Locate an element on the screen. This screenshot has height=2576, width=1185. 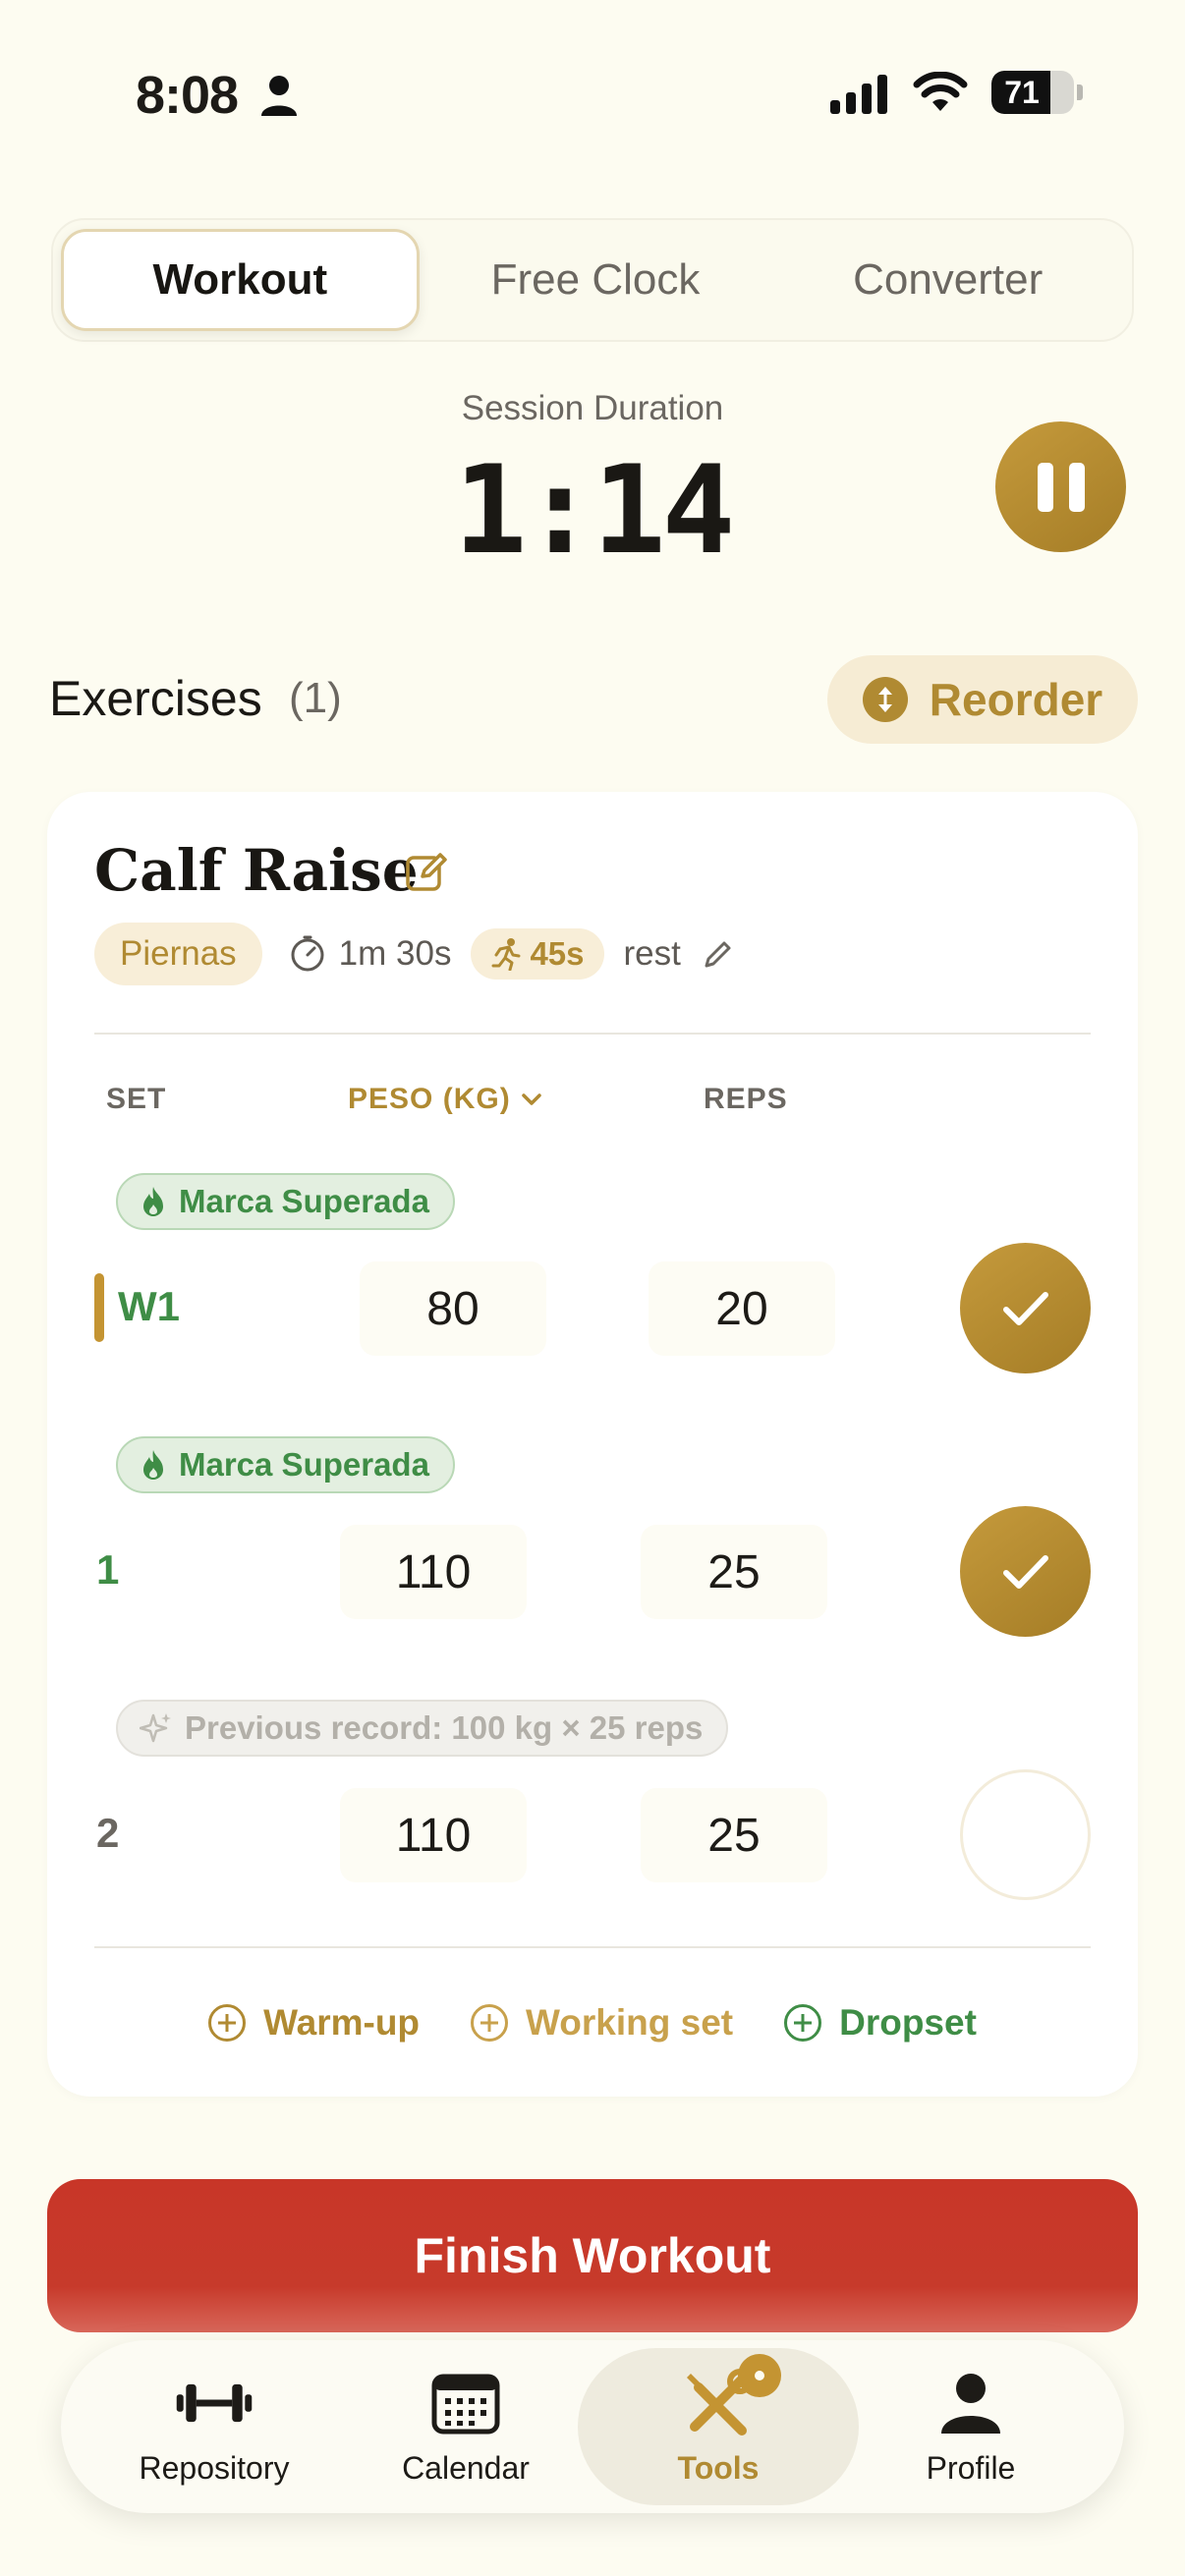
previous-record-badge: Previous record: 100 kg × 25 reps is located at coordinates (423, 1728).